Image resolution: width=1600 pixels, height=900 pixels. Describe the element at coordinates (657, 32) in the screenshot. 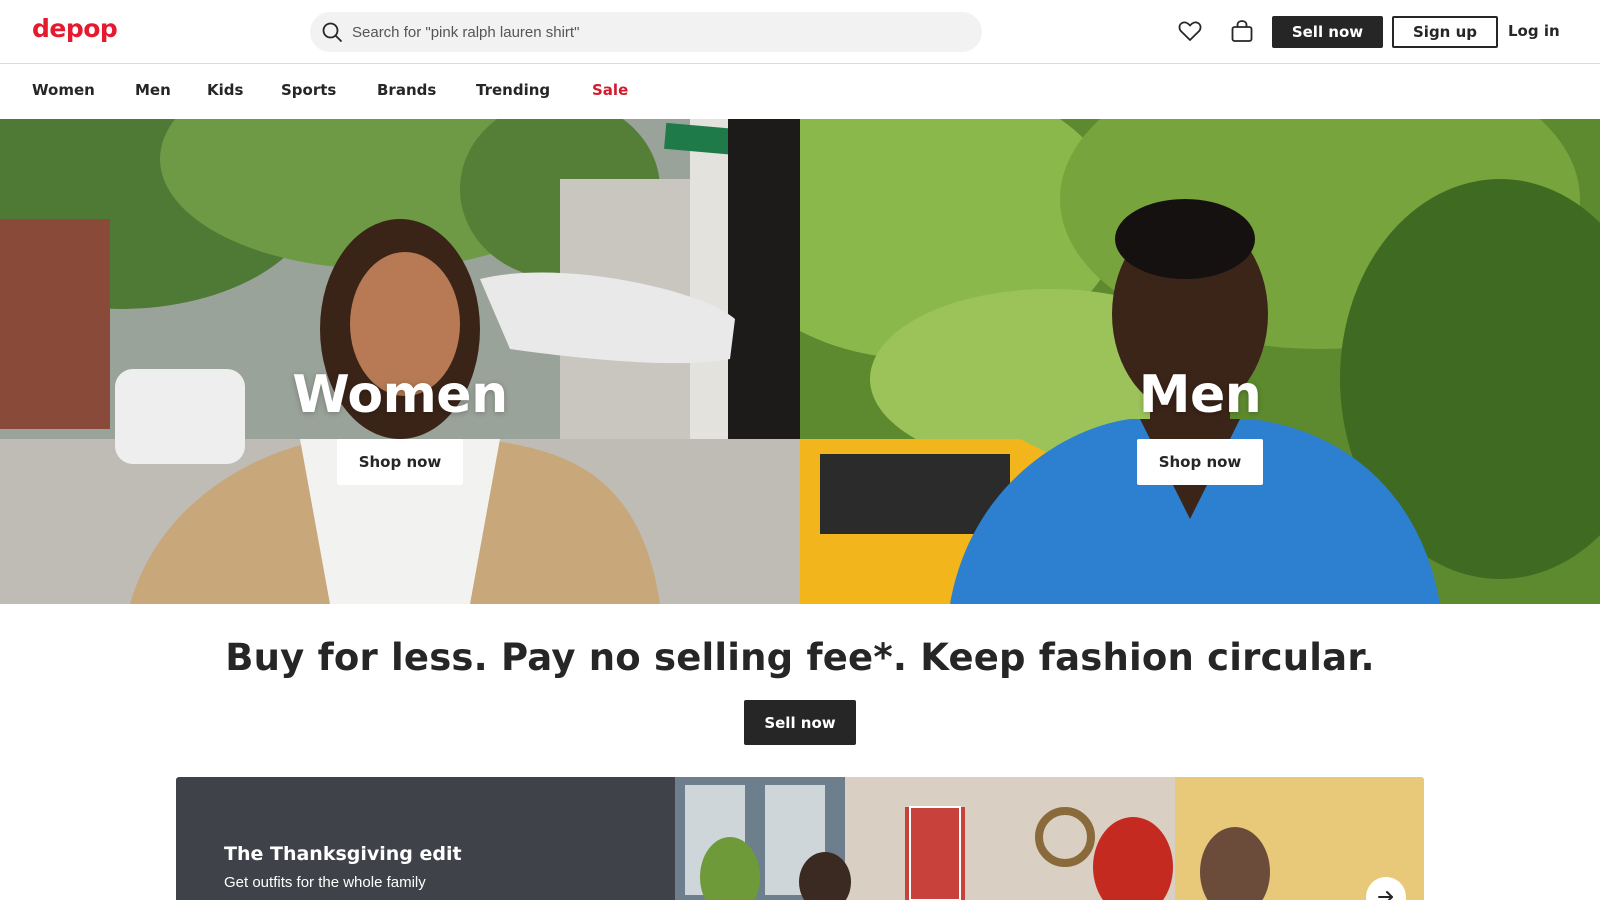

I see `search-input` at that location.